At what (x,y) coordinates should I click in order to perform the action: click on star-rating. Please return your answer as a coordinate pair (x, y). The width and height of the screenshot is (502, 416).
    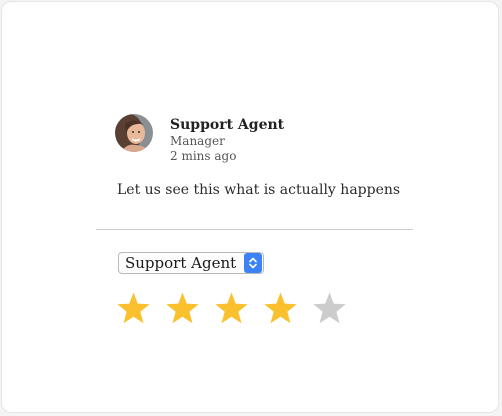
    Looking at the image, I should click on (238, 308).